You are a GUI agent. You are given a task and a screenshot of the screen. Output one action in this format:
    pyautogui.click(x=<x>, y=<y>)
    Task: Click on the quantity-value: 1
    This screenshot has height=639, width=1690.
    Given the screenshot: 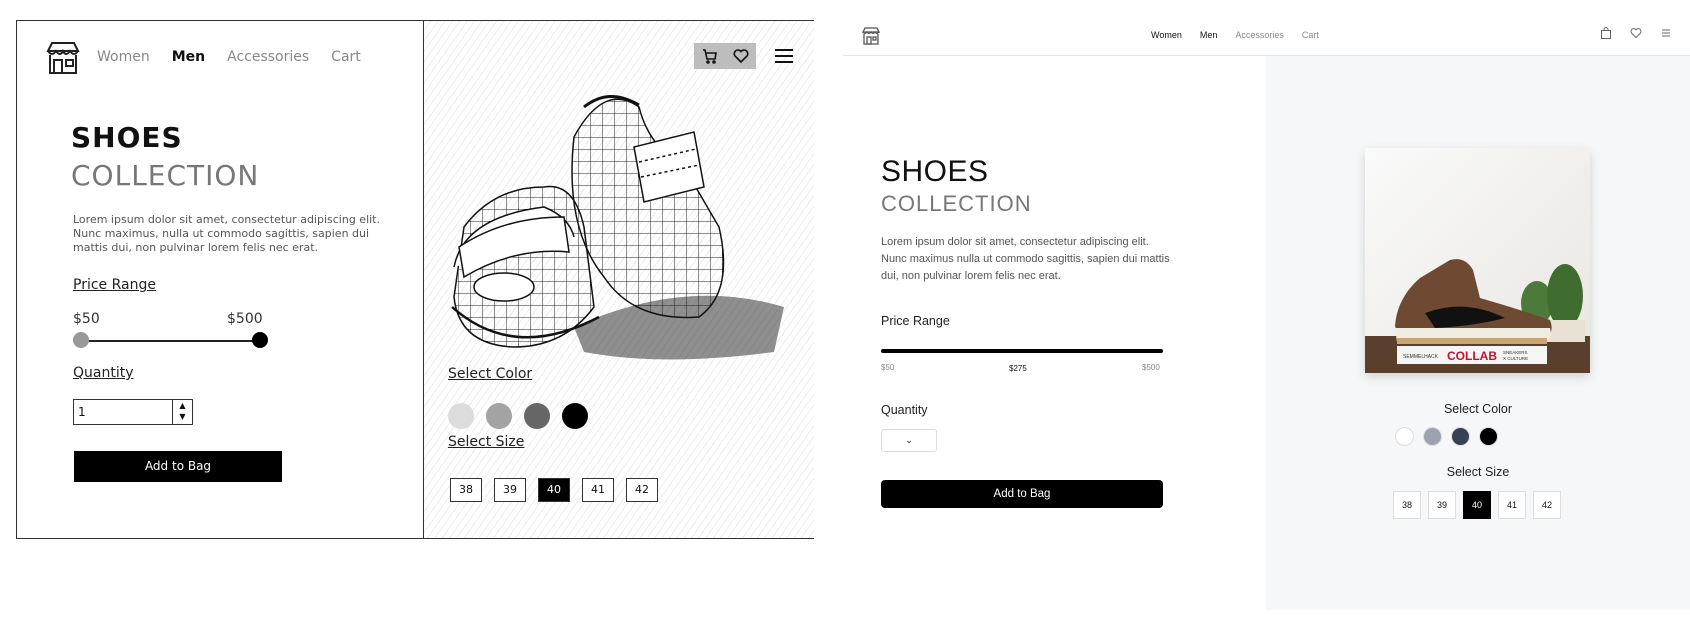 What is the action you would take?
    pyautogui.click(x=82, y=412)
    